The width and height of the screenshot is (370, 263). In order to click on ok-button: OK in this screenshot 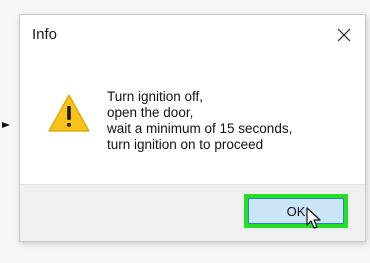, I will do `click(296, 211)`.